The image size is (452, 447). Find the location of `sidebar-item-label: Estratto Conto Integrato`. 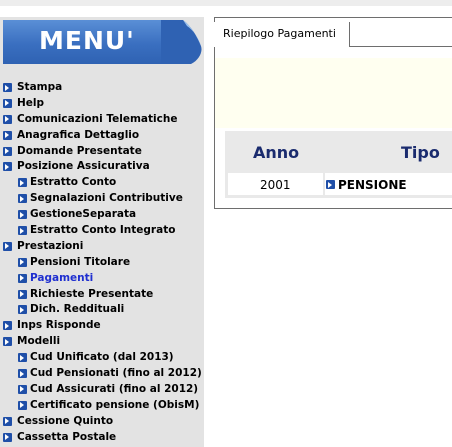

sidebar-item-label: Estratto Conto Integrato is located at coordinates (103, 230).